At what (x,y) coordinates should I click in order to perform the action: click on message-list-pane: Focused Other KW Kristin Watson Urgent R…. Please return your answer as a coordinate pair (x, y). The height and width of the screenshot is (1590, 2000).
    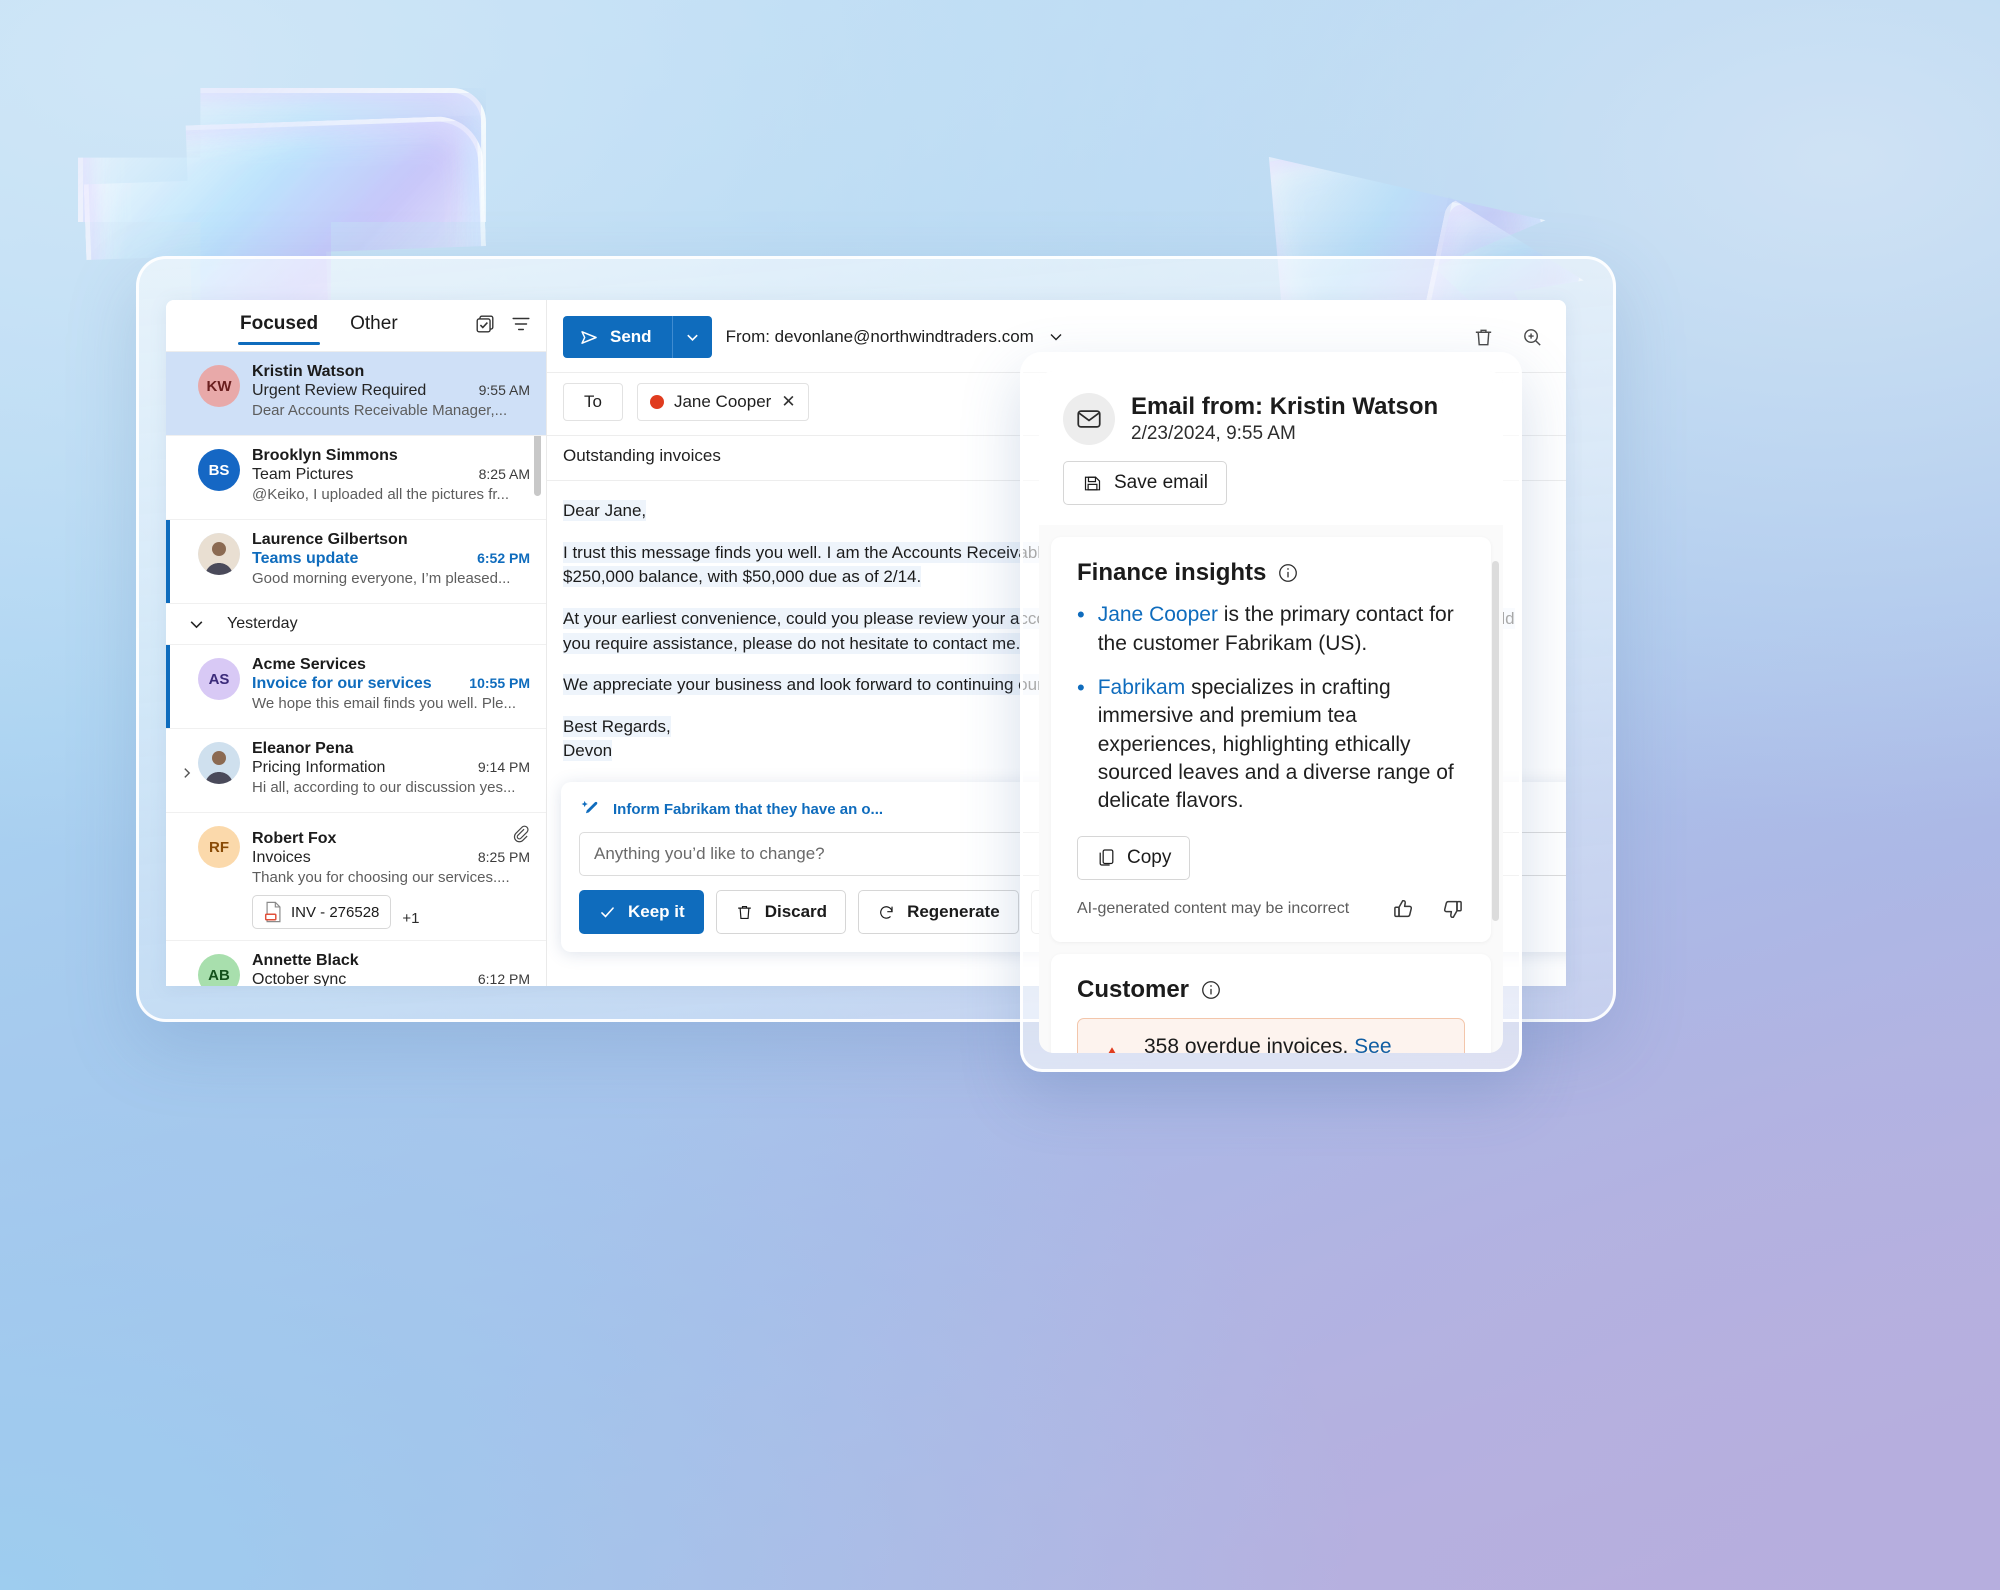
    Looking at the image, I should click on (356, 643).